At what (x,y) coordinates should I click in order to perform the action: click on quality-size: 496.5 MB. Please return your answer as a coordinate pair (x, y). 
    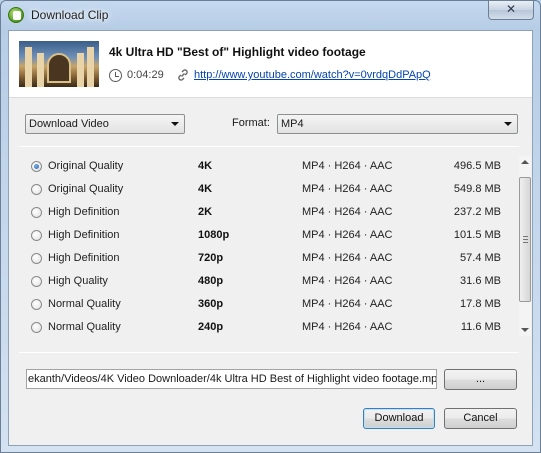
    Looking at the image, I should click on (477, 166).